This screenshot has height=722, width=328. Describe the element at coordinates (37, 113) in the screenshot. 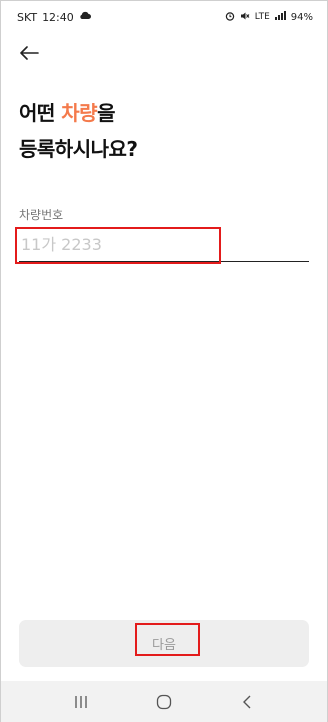

I see `title-prefix: 어떤` at that location.